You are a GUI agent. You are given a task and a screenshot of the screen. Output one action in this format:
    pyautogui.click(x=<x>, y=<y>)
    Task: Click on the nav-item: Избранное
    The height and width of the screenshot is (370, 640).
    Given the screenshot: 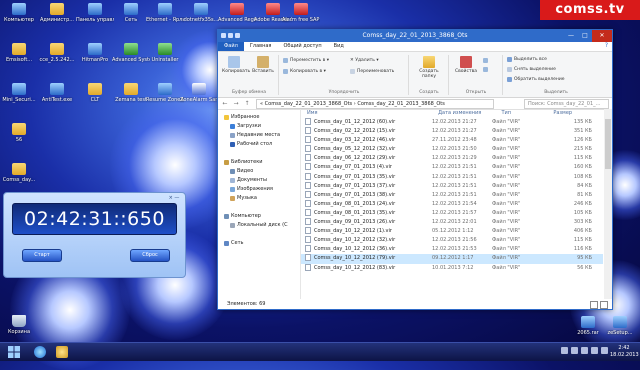 What is the action you would take?
    pyautogui.click(x=259, y=117)
    